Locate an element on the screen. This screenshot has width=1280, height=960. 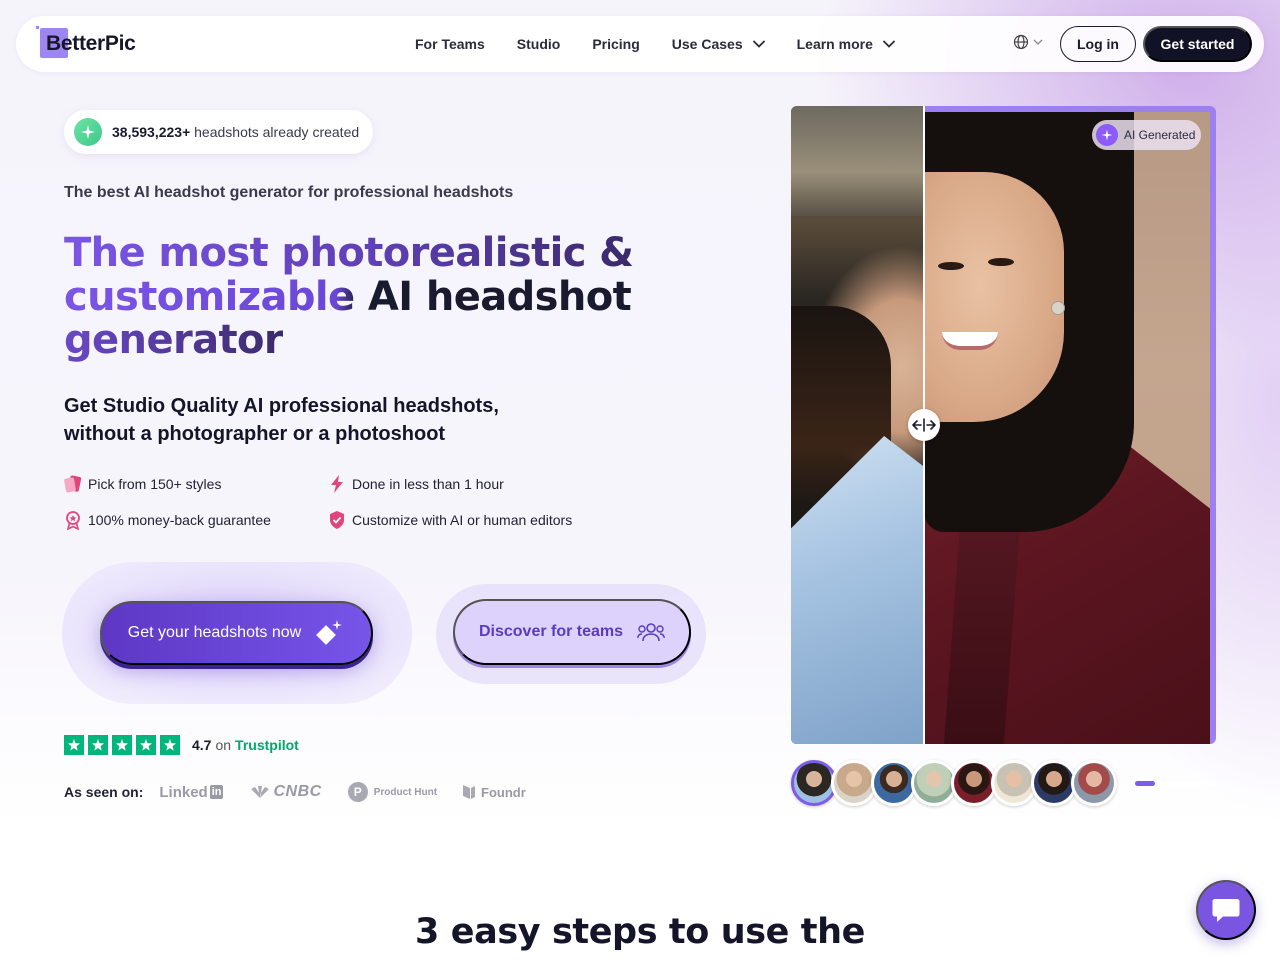
nav-link-label: Studio is located at coordinates (538, 44).